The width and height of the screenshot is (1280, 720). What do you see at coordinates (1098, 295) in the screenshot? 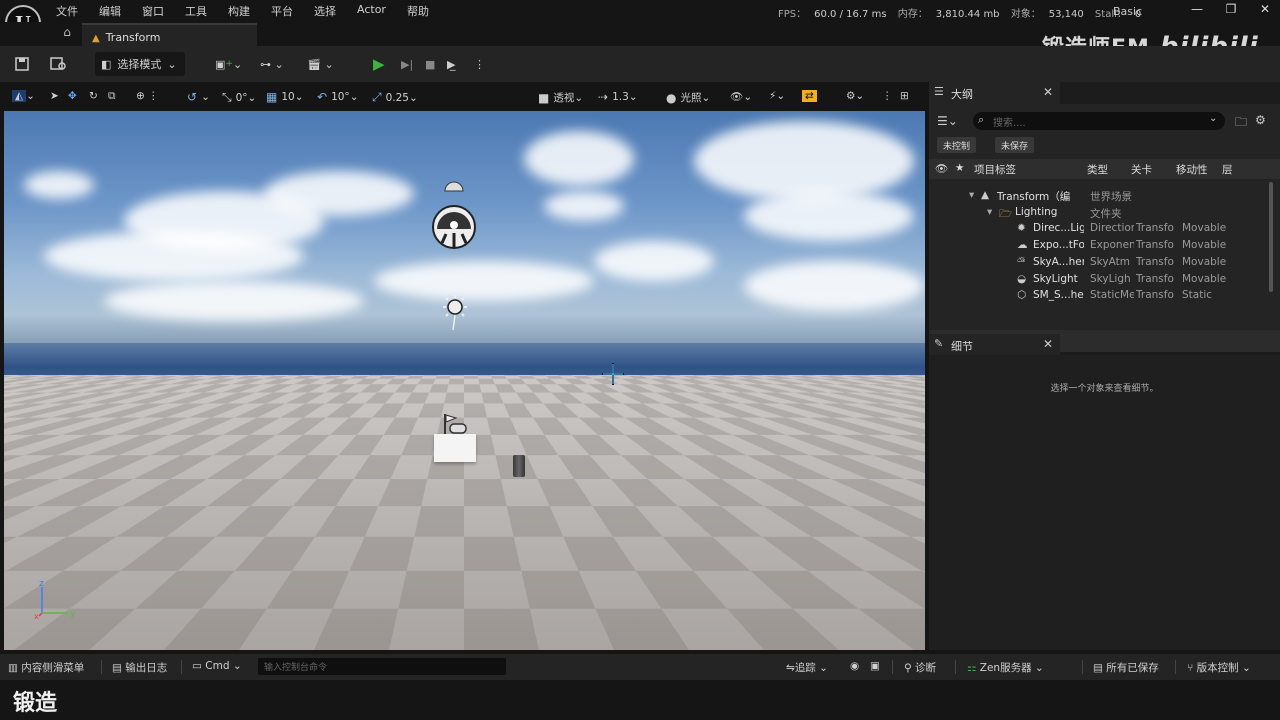
I see `outliner-row: ⬡ SM_S...here StaticMeTransfo Static` at bounding box center [1098, 295].